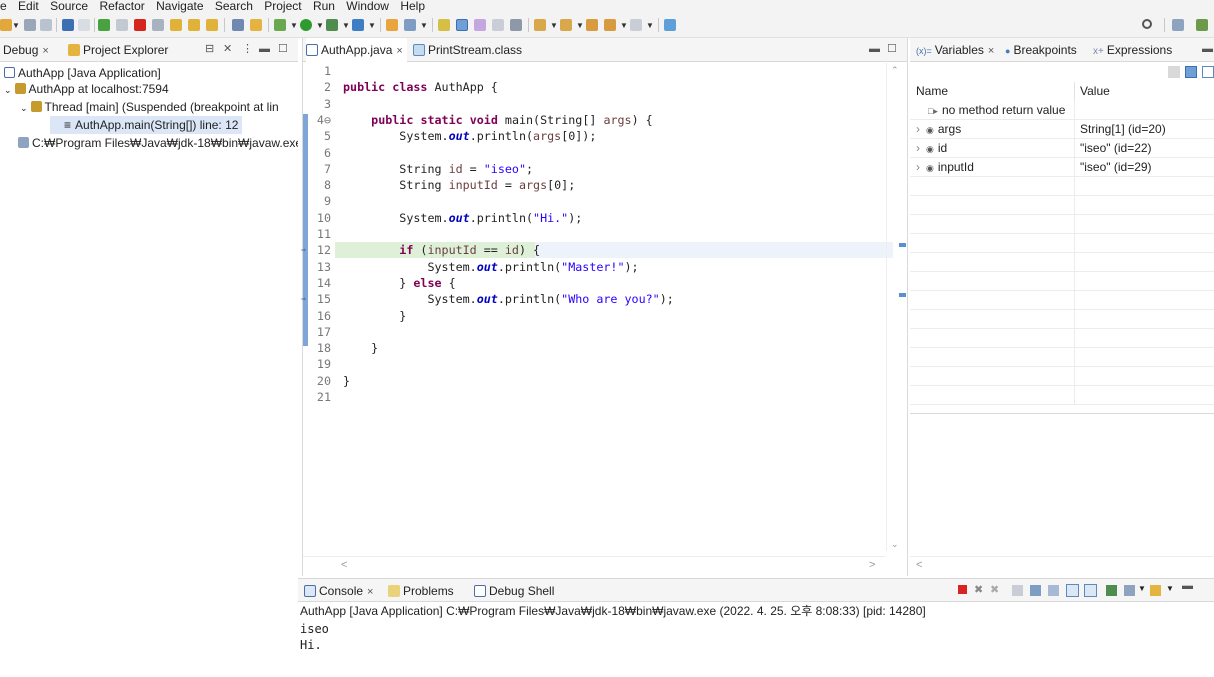 Image resolution: width=1214 pixels, height=677 pixels. Describe the element at coordinates (321, 283) in the screenshot. I see `line-number: 14` at that location.